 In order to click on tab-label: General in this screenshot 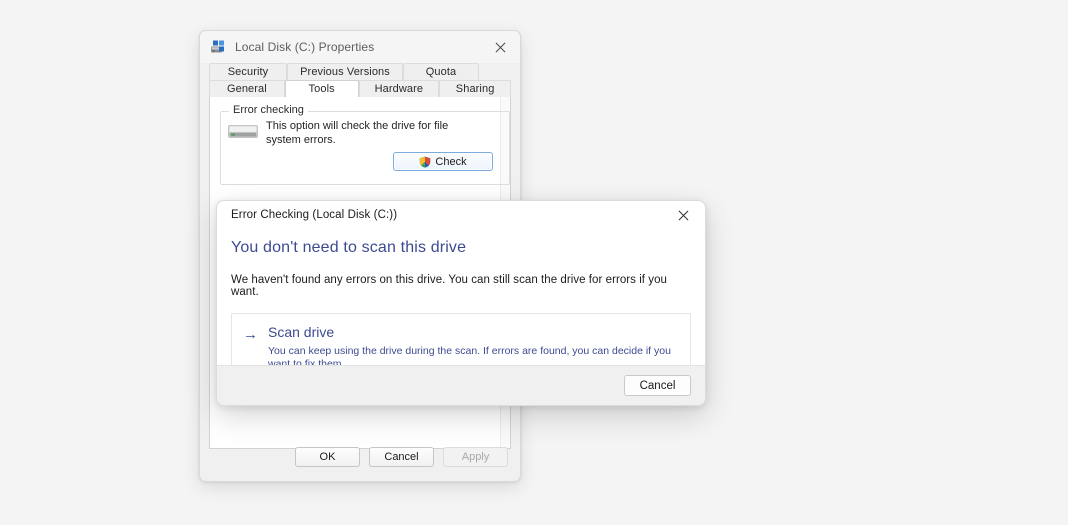, I will do `click(246, 89)`.